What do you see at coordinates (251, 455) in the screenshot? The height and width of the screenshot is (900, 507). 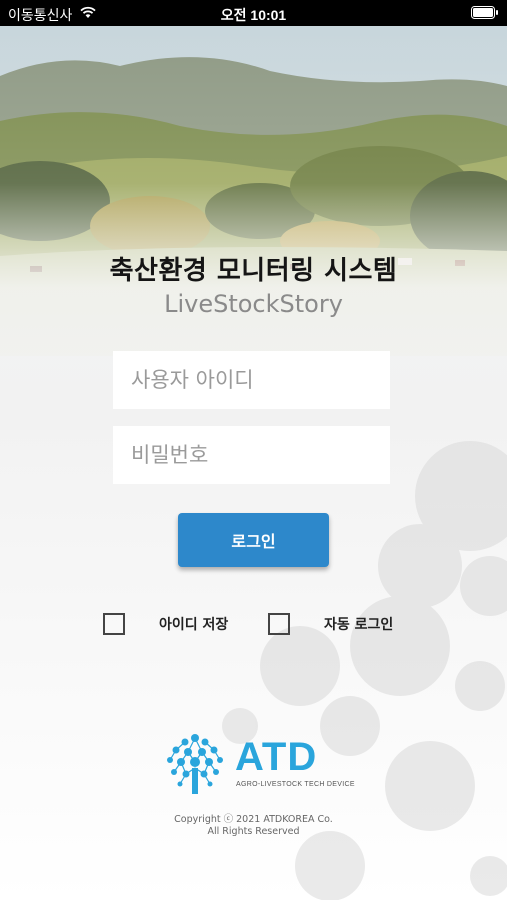 I see `password-input` at bounding box center [251, 455].